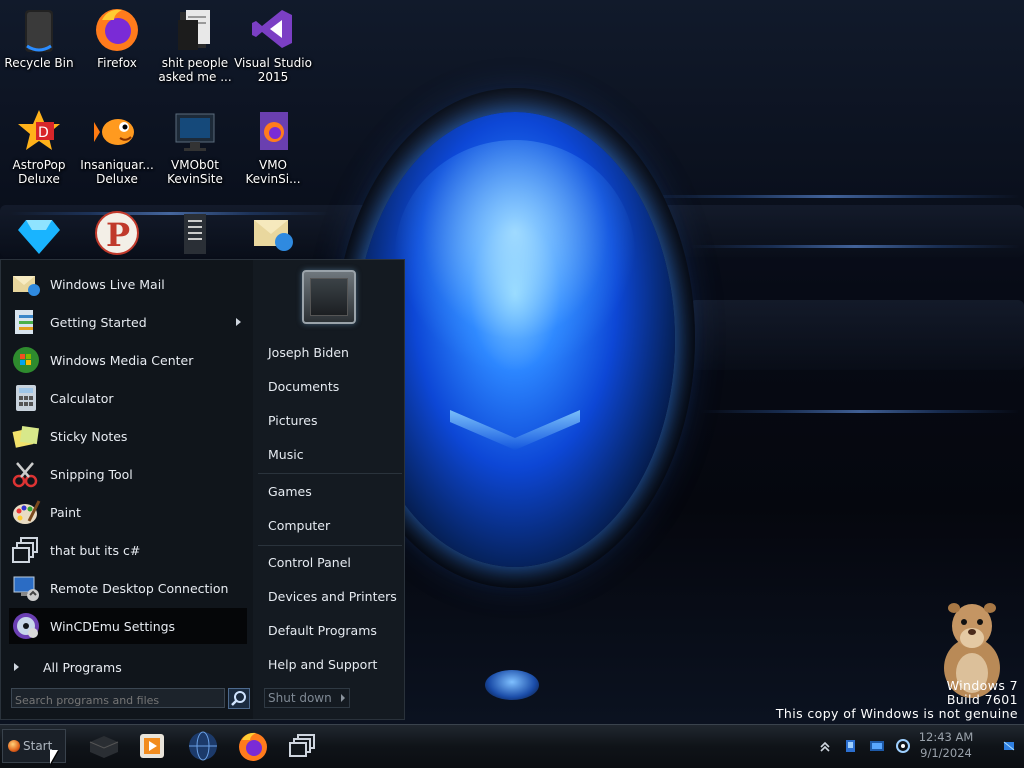 This screenshot has width=1024, height=768. What do you see at coordinates (26, 436) in the screenshot?
I see `sticky-notes-icon` at bounding box center [26, 436].